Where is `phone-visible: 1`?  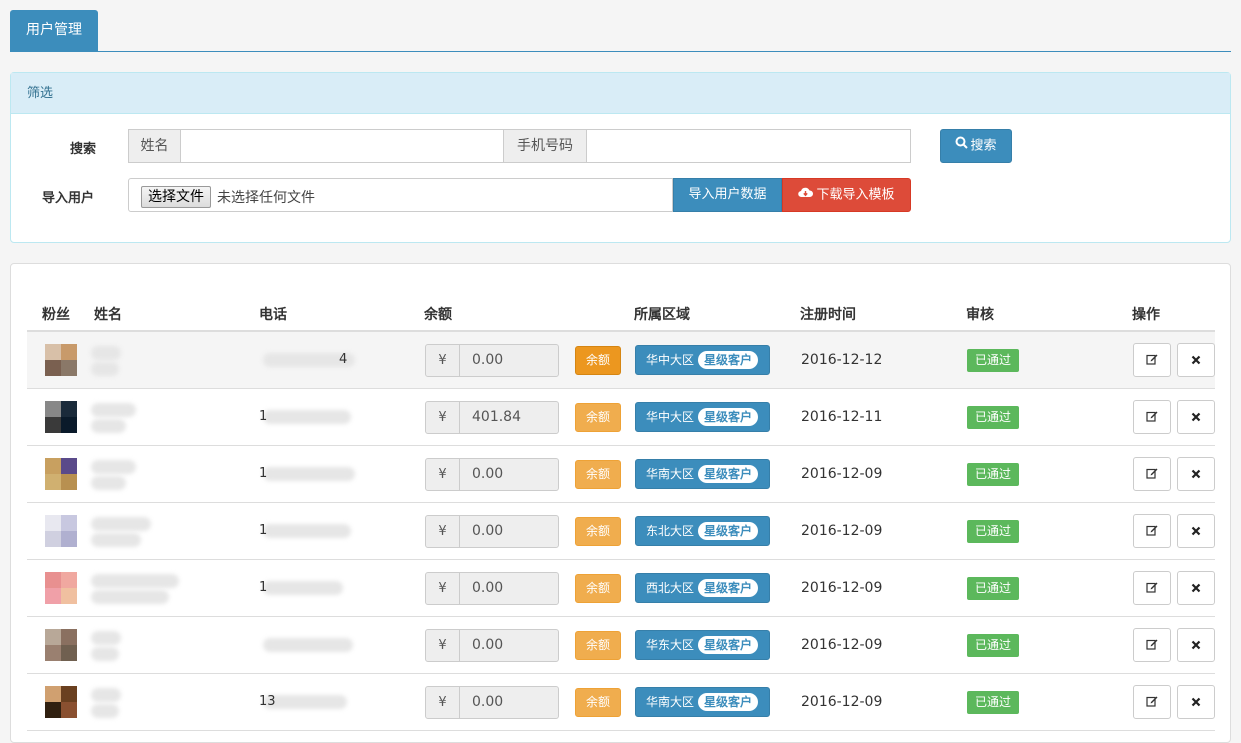
phone-visible: 1 is located at coordinates (263, 530).